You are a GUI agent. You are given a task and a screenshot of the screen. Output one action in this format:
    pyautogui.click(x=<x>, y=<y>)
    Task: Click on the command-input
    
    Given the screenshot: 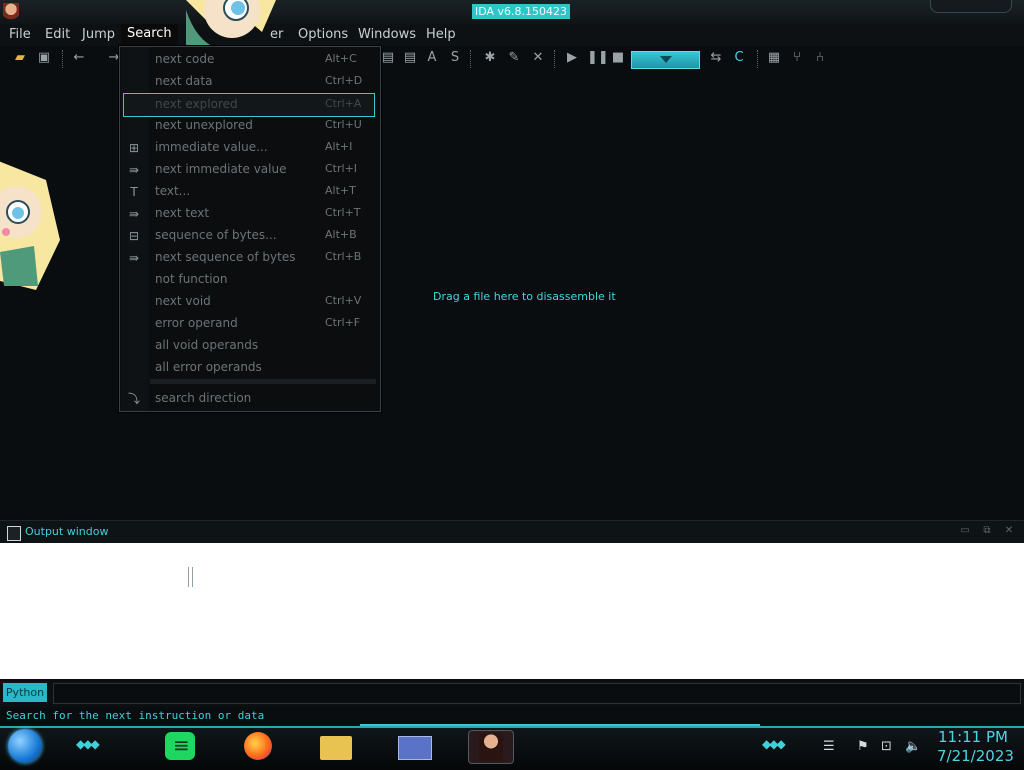 What is the action you would take?
    pyautogui.click(x=537, y=693)
    